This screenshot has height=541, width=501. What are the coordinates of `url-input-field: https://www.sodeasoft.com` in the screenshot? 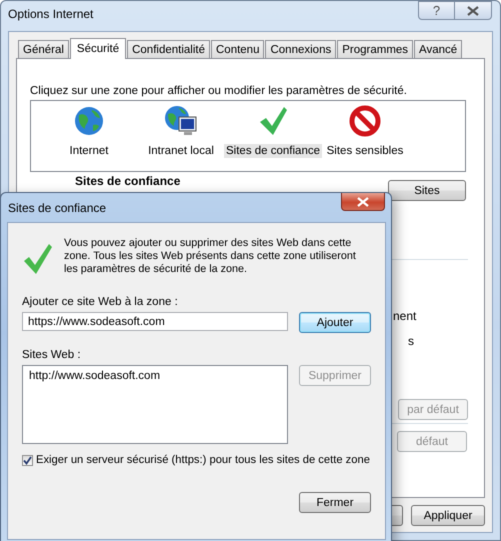 It's located at (155, 321).